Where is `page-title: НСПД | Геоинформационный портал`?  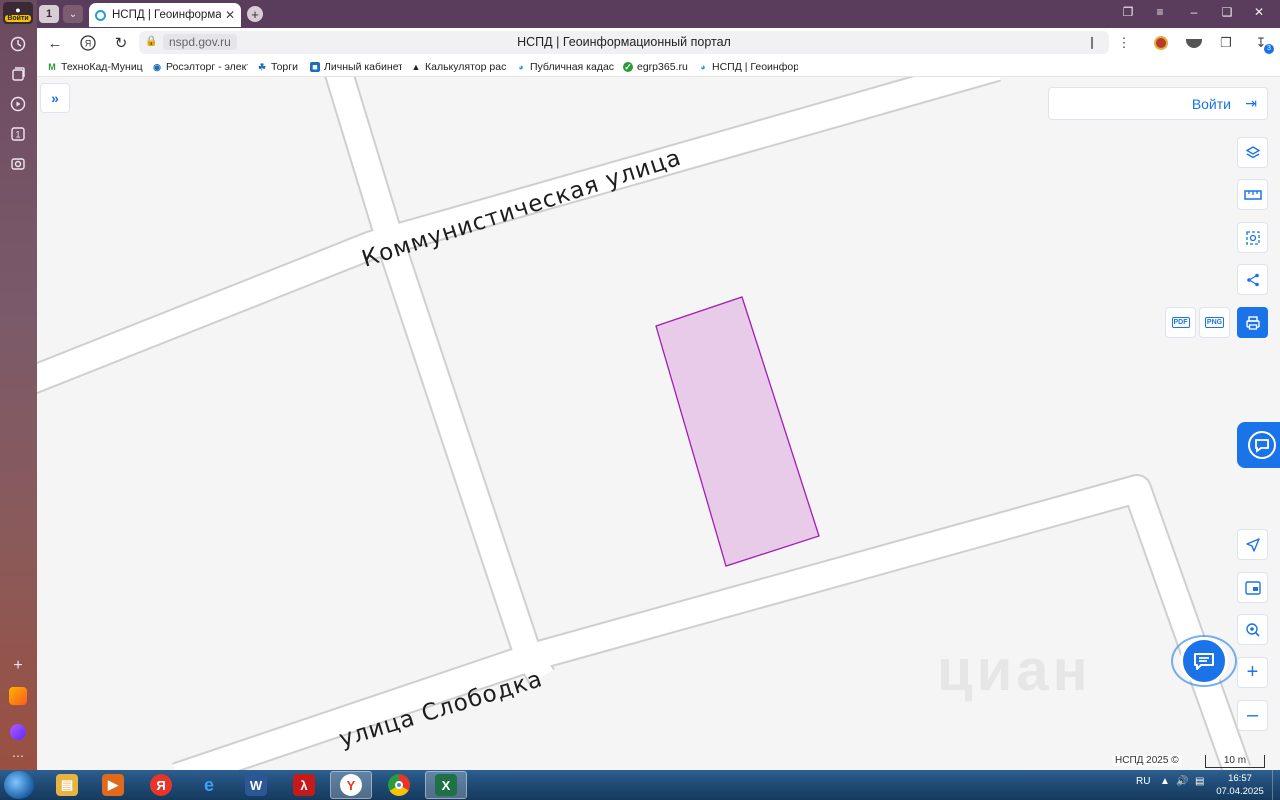 page-title: НСПД | Геоинформационный портал is located at coordinates (624, 42).